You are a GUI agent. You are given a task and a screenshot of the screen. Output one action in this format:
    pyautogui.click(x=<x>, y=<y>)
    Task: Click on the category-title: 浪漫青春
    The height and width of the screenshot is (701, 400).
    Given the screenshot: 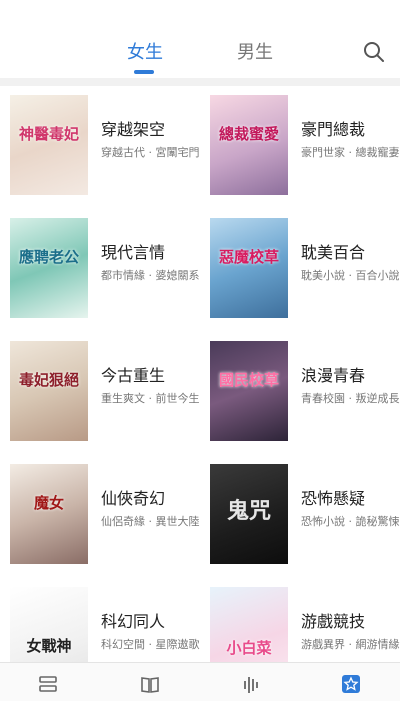 What is the action you would take?
    pyautogui.click(x=333, y=375)
    